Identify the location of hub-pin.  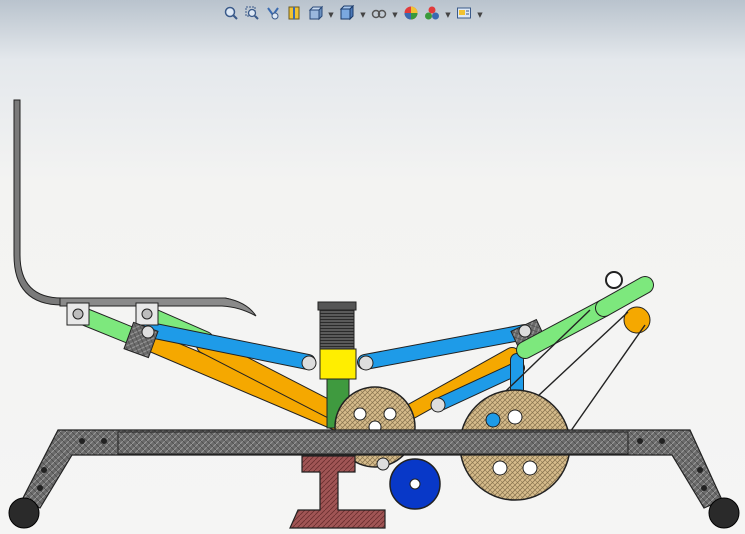
(383, 464).